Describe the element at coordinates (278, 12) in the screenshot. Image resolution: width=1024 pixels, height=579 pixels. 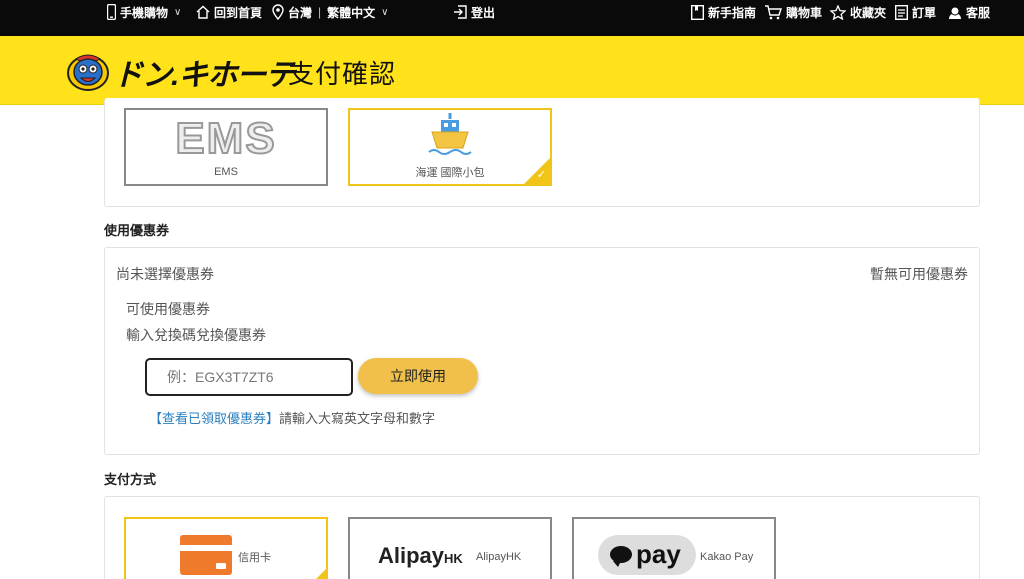
I see `location-pin-icon` at that location.